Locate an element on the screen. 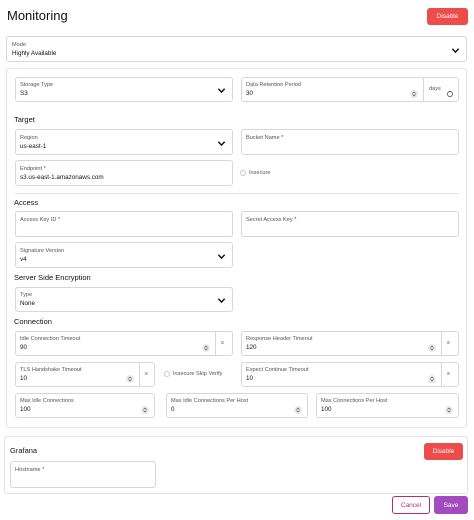 The width and height of the screenshot is (474, 520). storage-type-value: S3 is located at coordinates (24, 93).